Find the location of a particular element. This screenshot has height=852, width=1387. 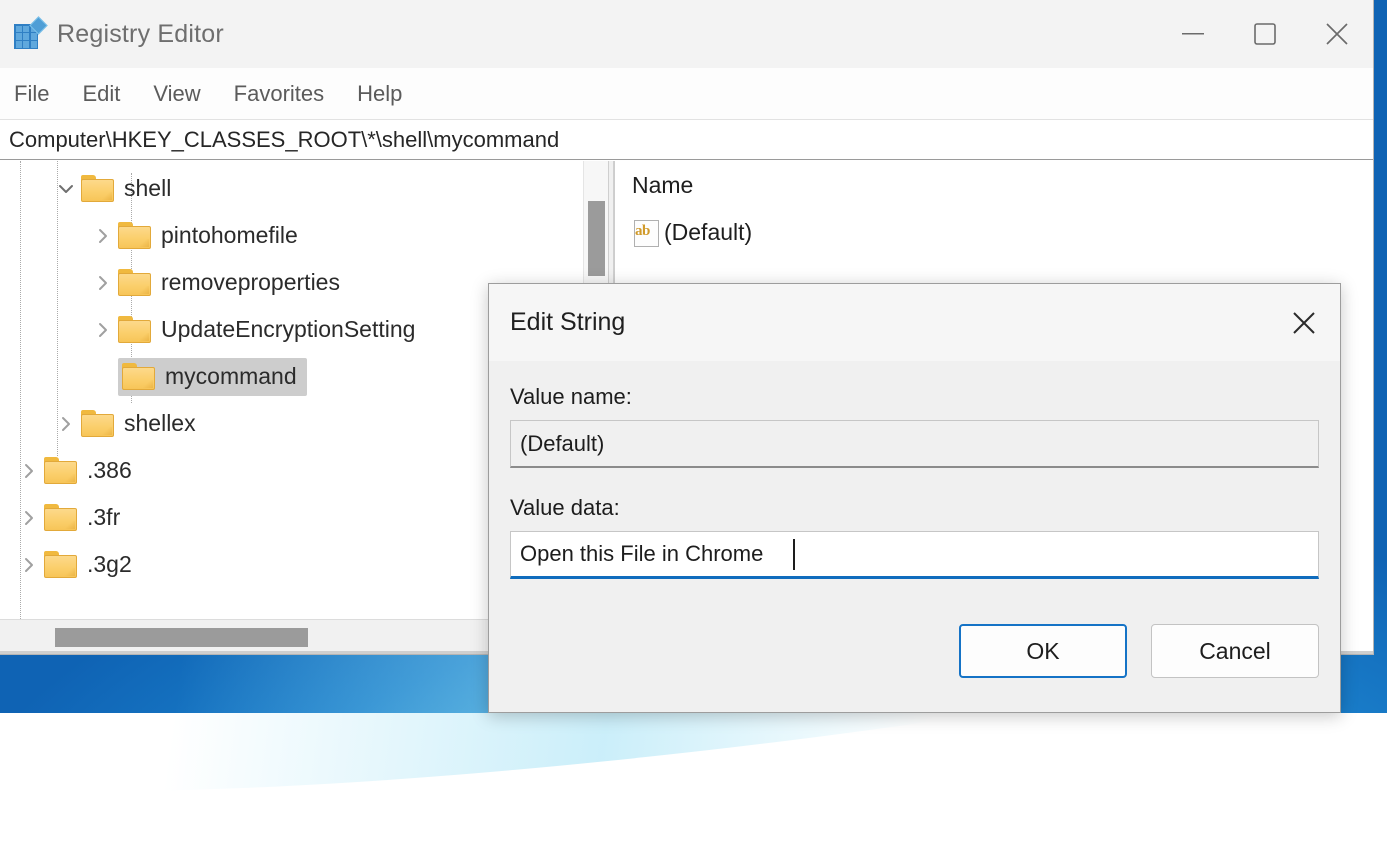

tree-item-content: UpdateEncryptionSetting is located at coordinates (266, 329).